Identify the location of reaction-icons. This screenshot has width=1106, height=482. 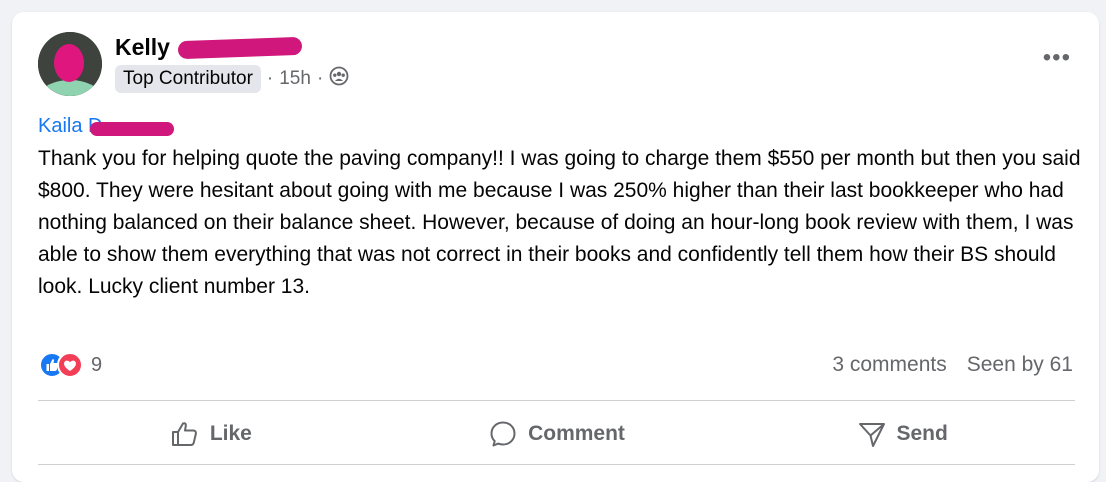
(61, 365).